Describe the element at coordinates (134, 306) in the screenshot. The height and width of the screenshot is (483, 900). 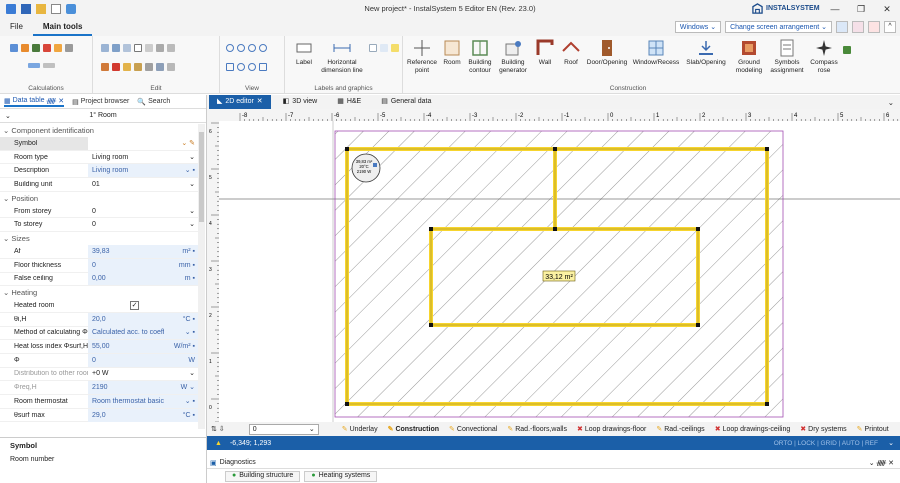
I see `heated-checkbox: ✓` at that location.